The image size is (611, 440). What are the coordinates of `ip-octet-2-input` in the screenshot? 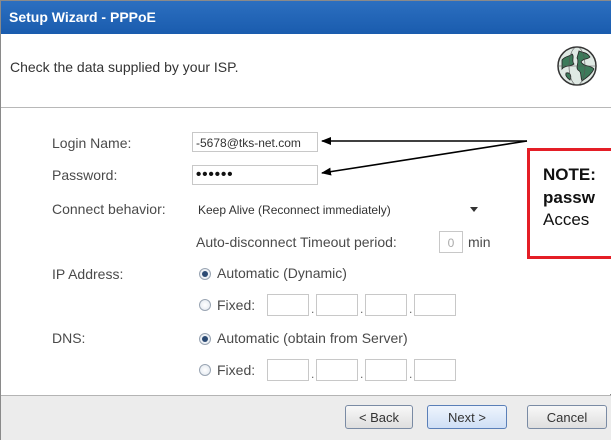 It's located at (337, 305).